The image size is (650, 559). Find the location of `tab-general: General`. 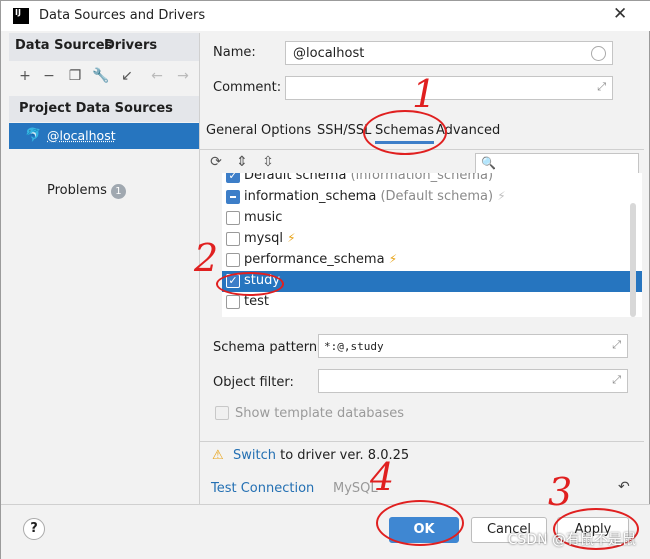

tab-general: General is located at coordinates (231, 130).